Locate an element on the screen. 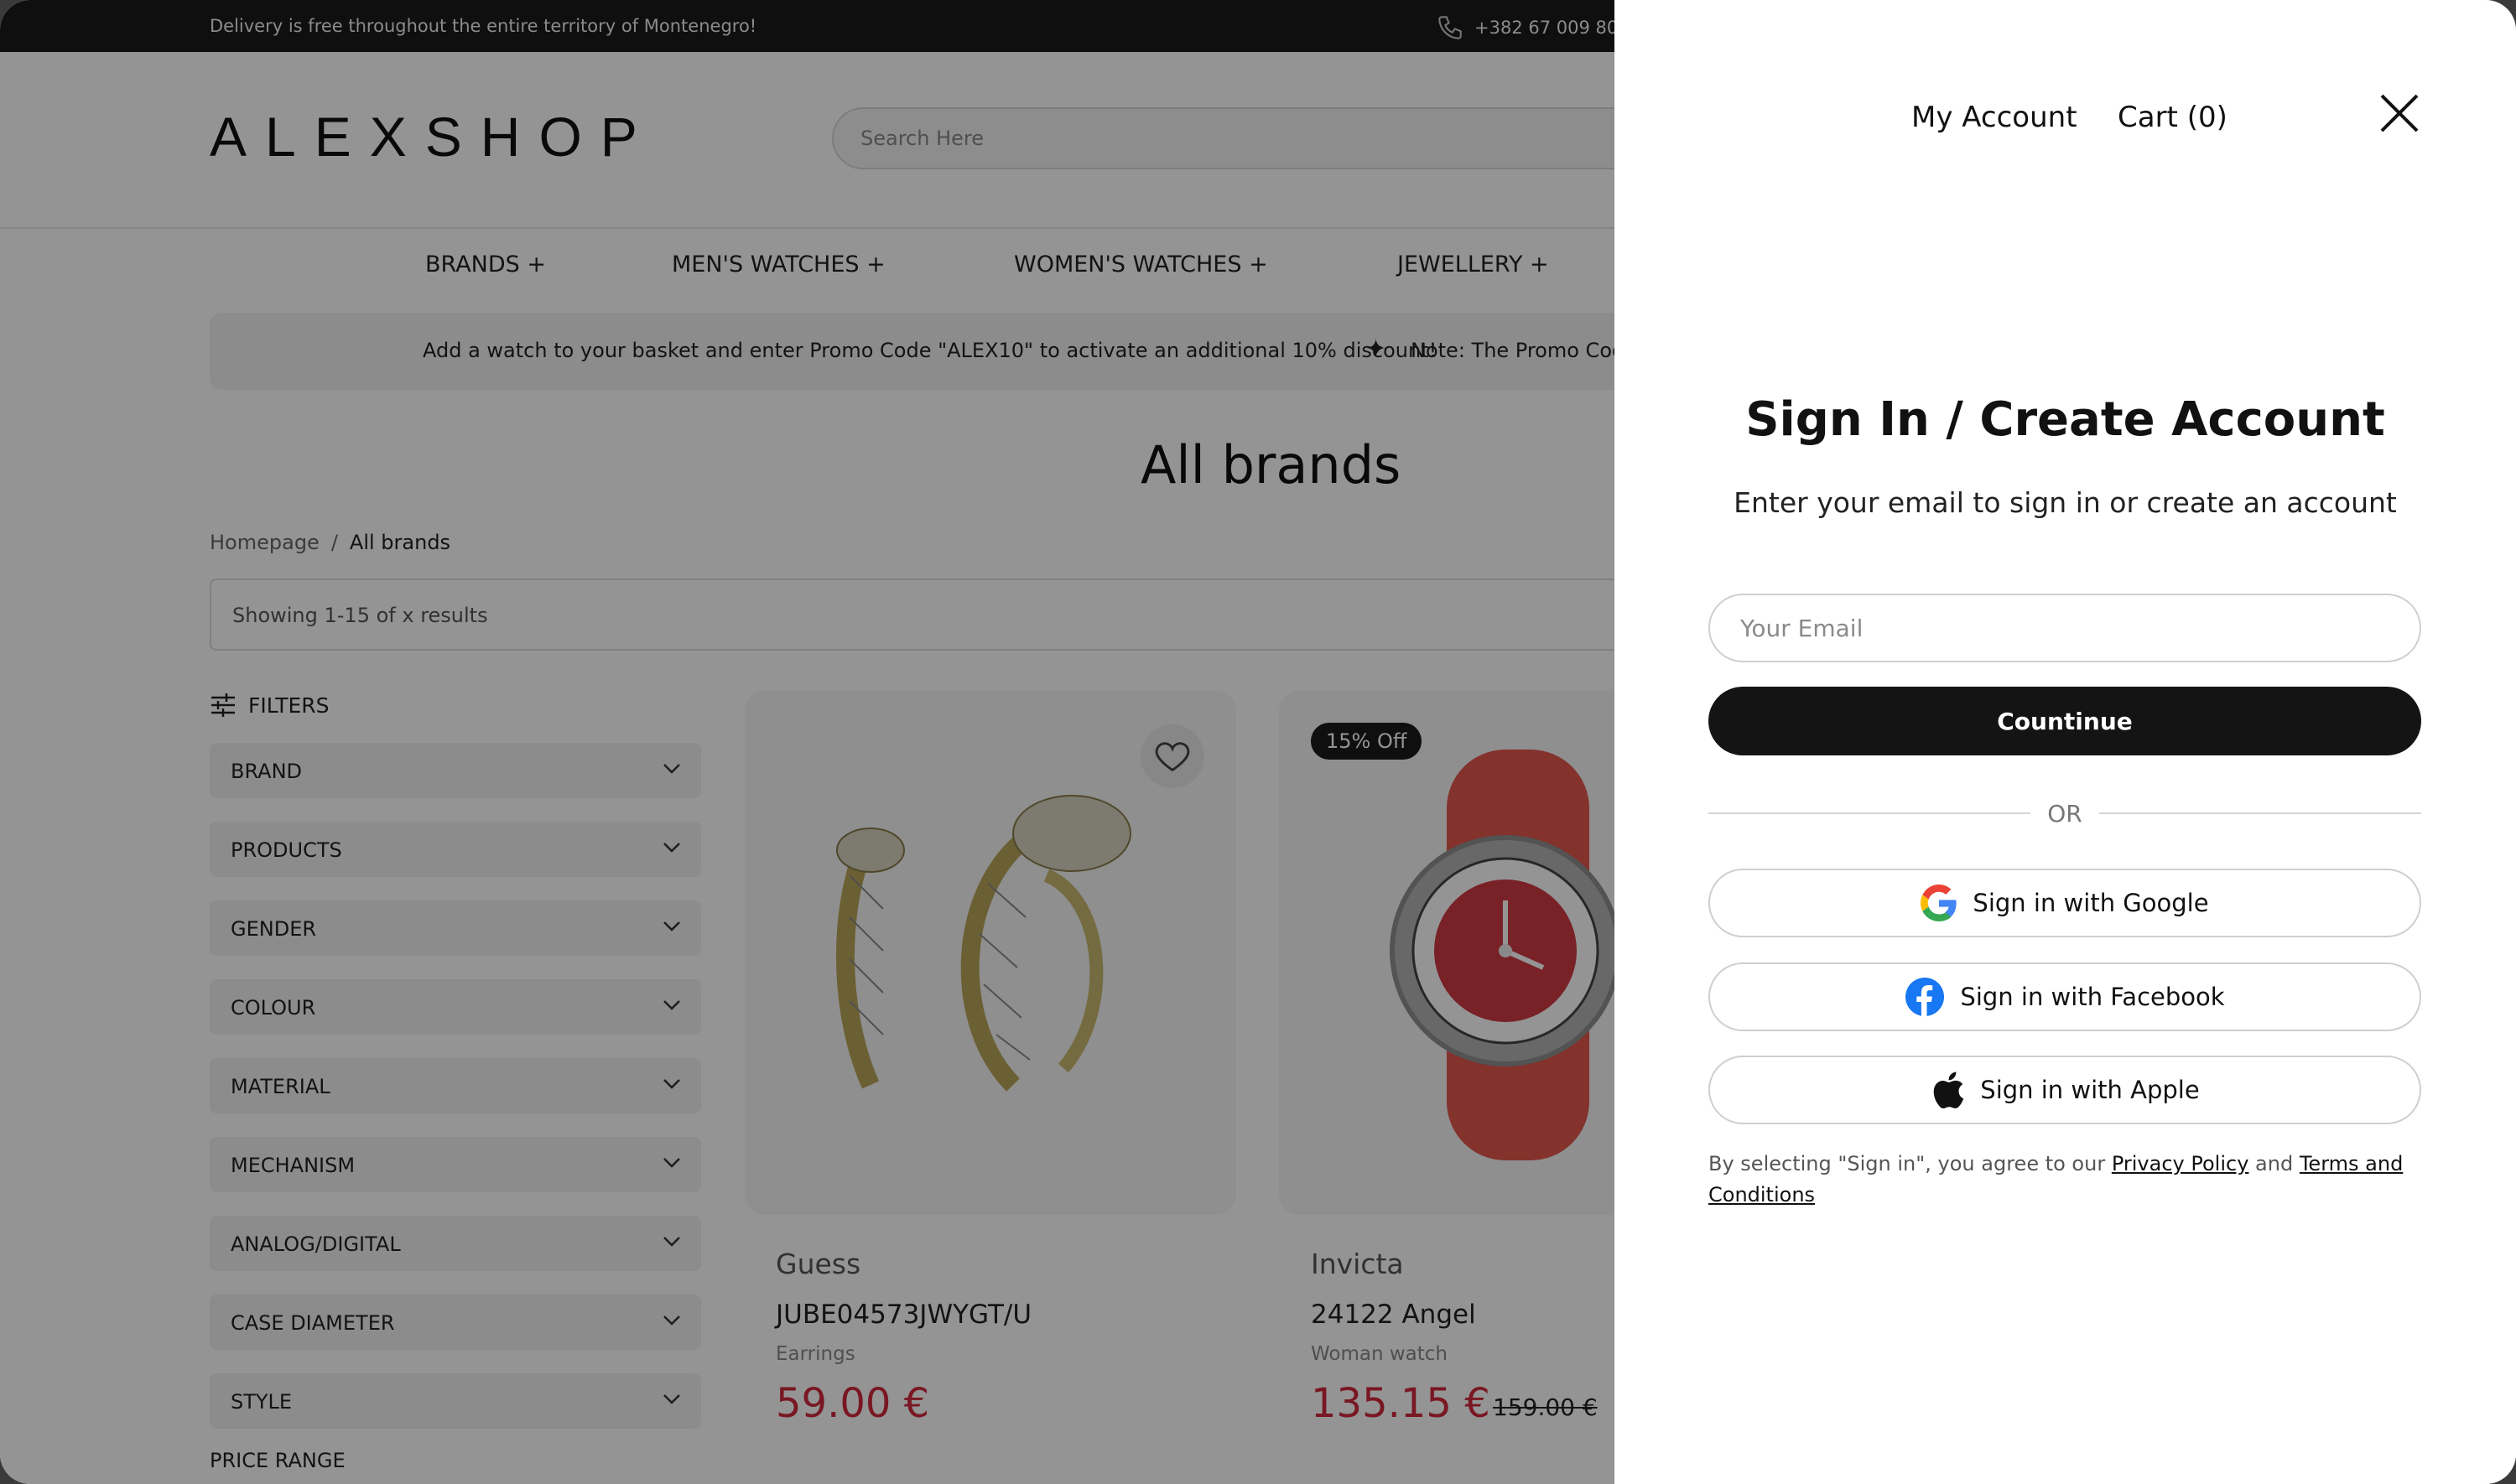  sign-in-title: Sign In / Create Account is located at coordinates (2065, 419).